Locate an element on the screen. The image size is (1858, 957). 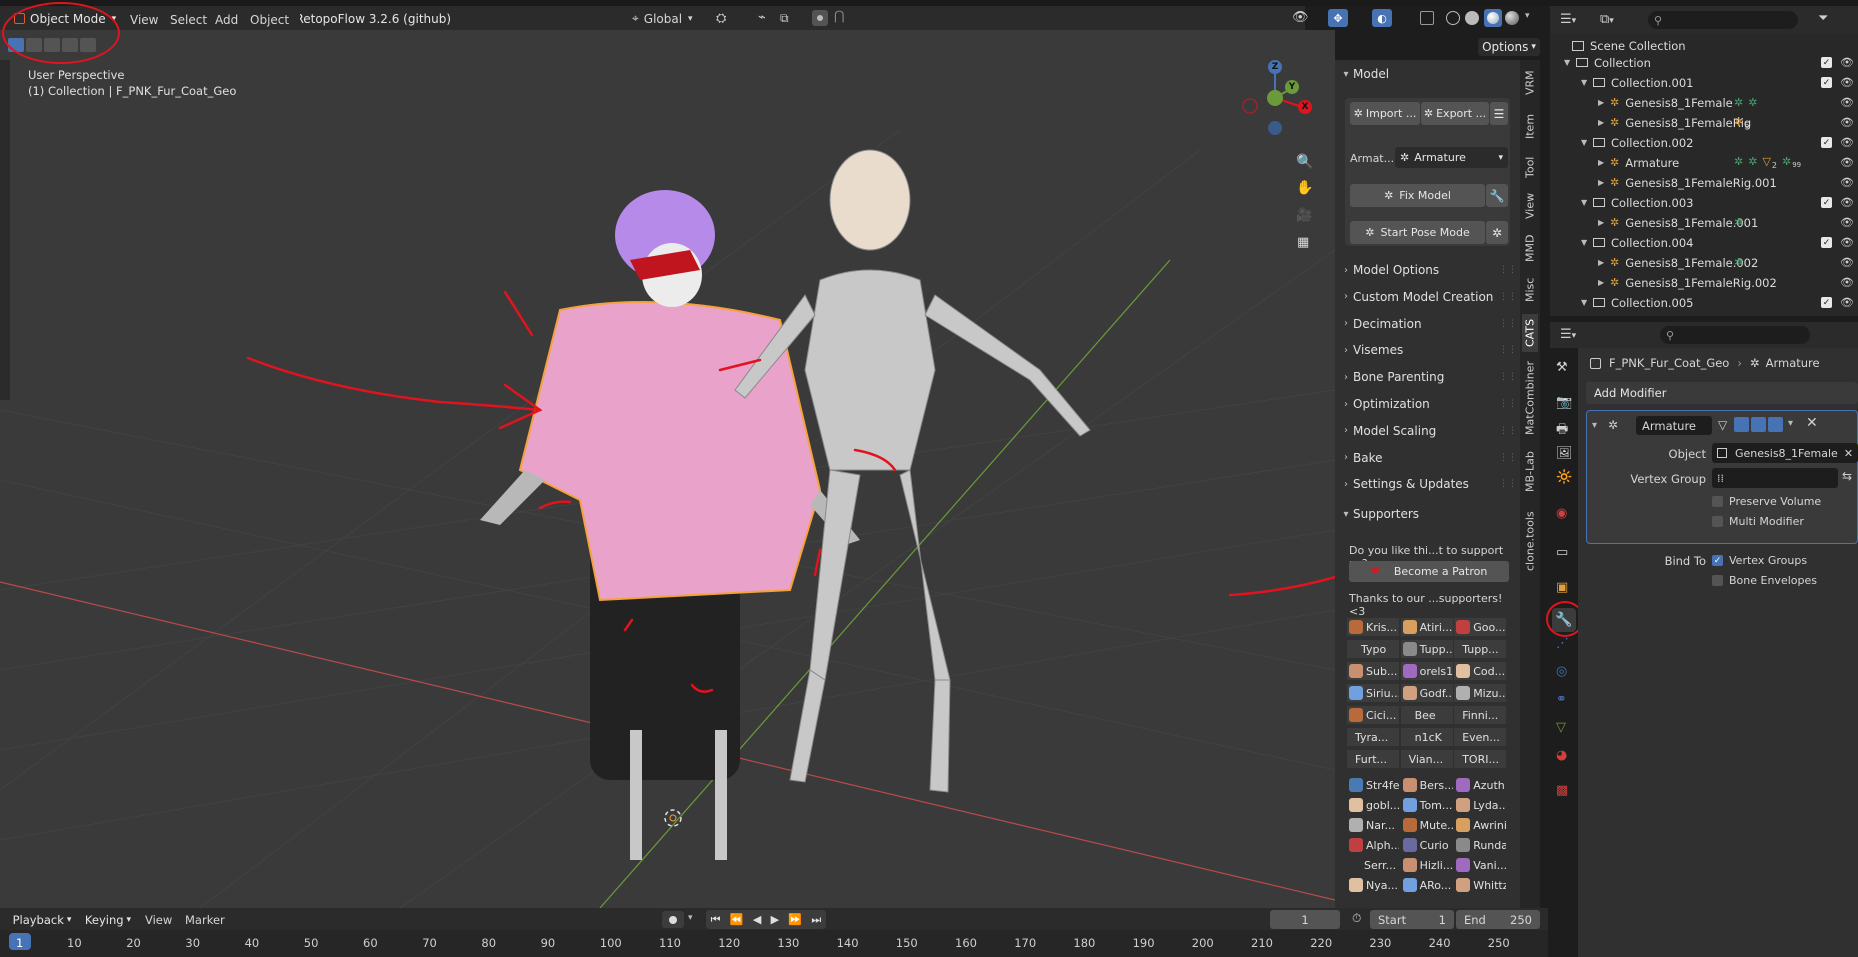
material-tab-icon: ◕ is located at coordinates (1561, 755).